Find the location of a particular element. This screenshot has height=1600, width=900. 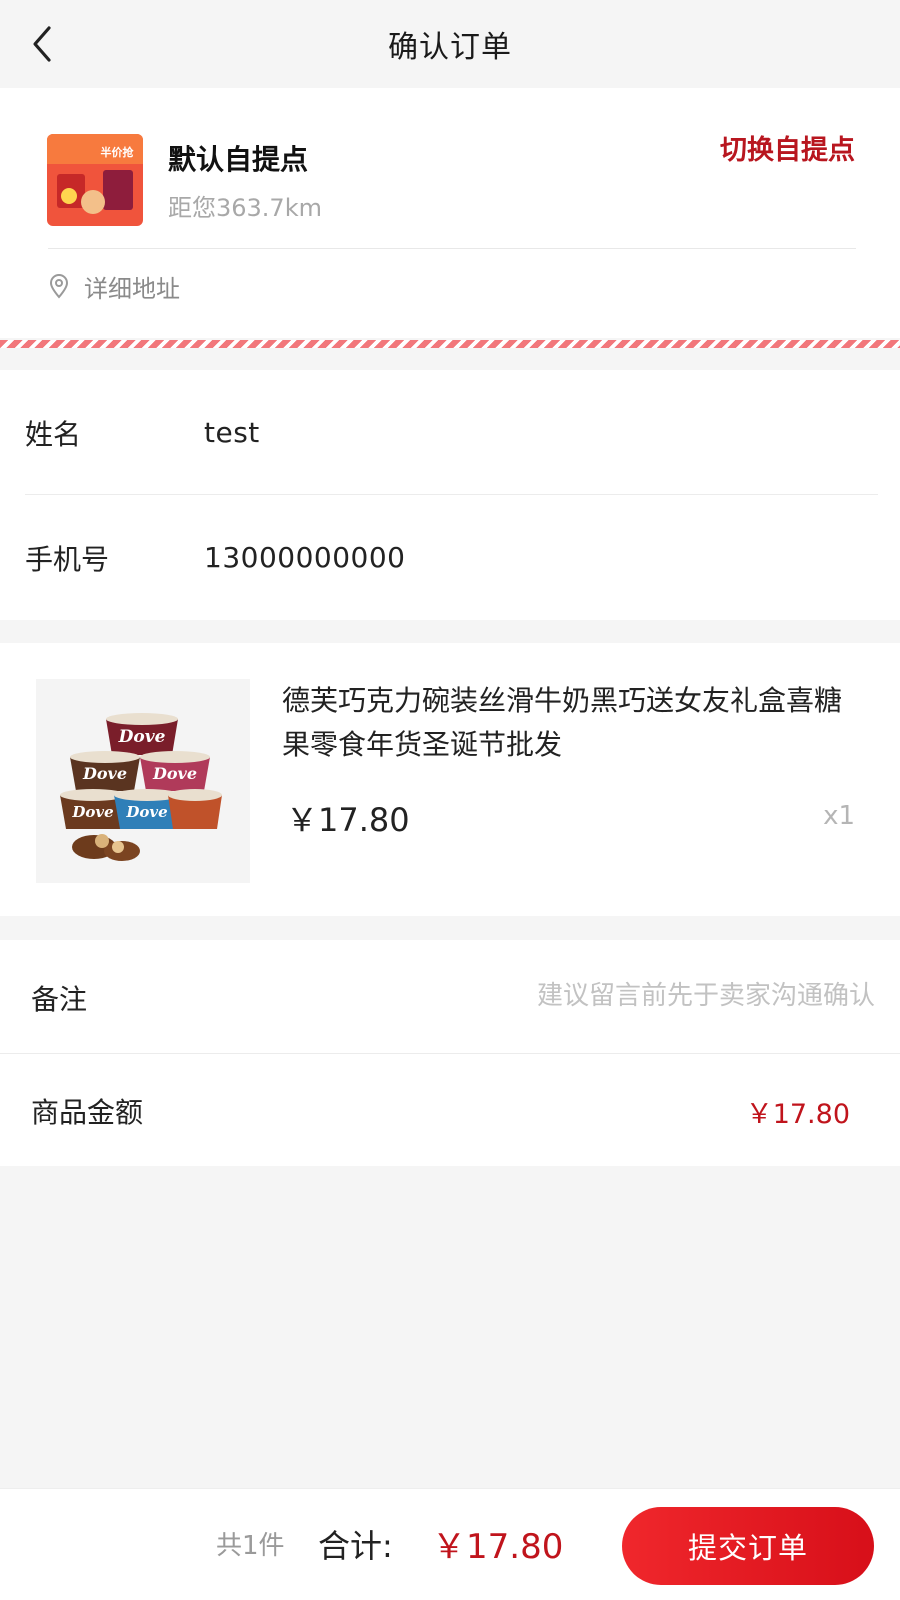

name-label: 姓名 is located at coordinates (53, 434).